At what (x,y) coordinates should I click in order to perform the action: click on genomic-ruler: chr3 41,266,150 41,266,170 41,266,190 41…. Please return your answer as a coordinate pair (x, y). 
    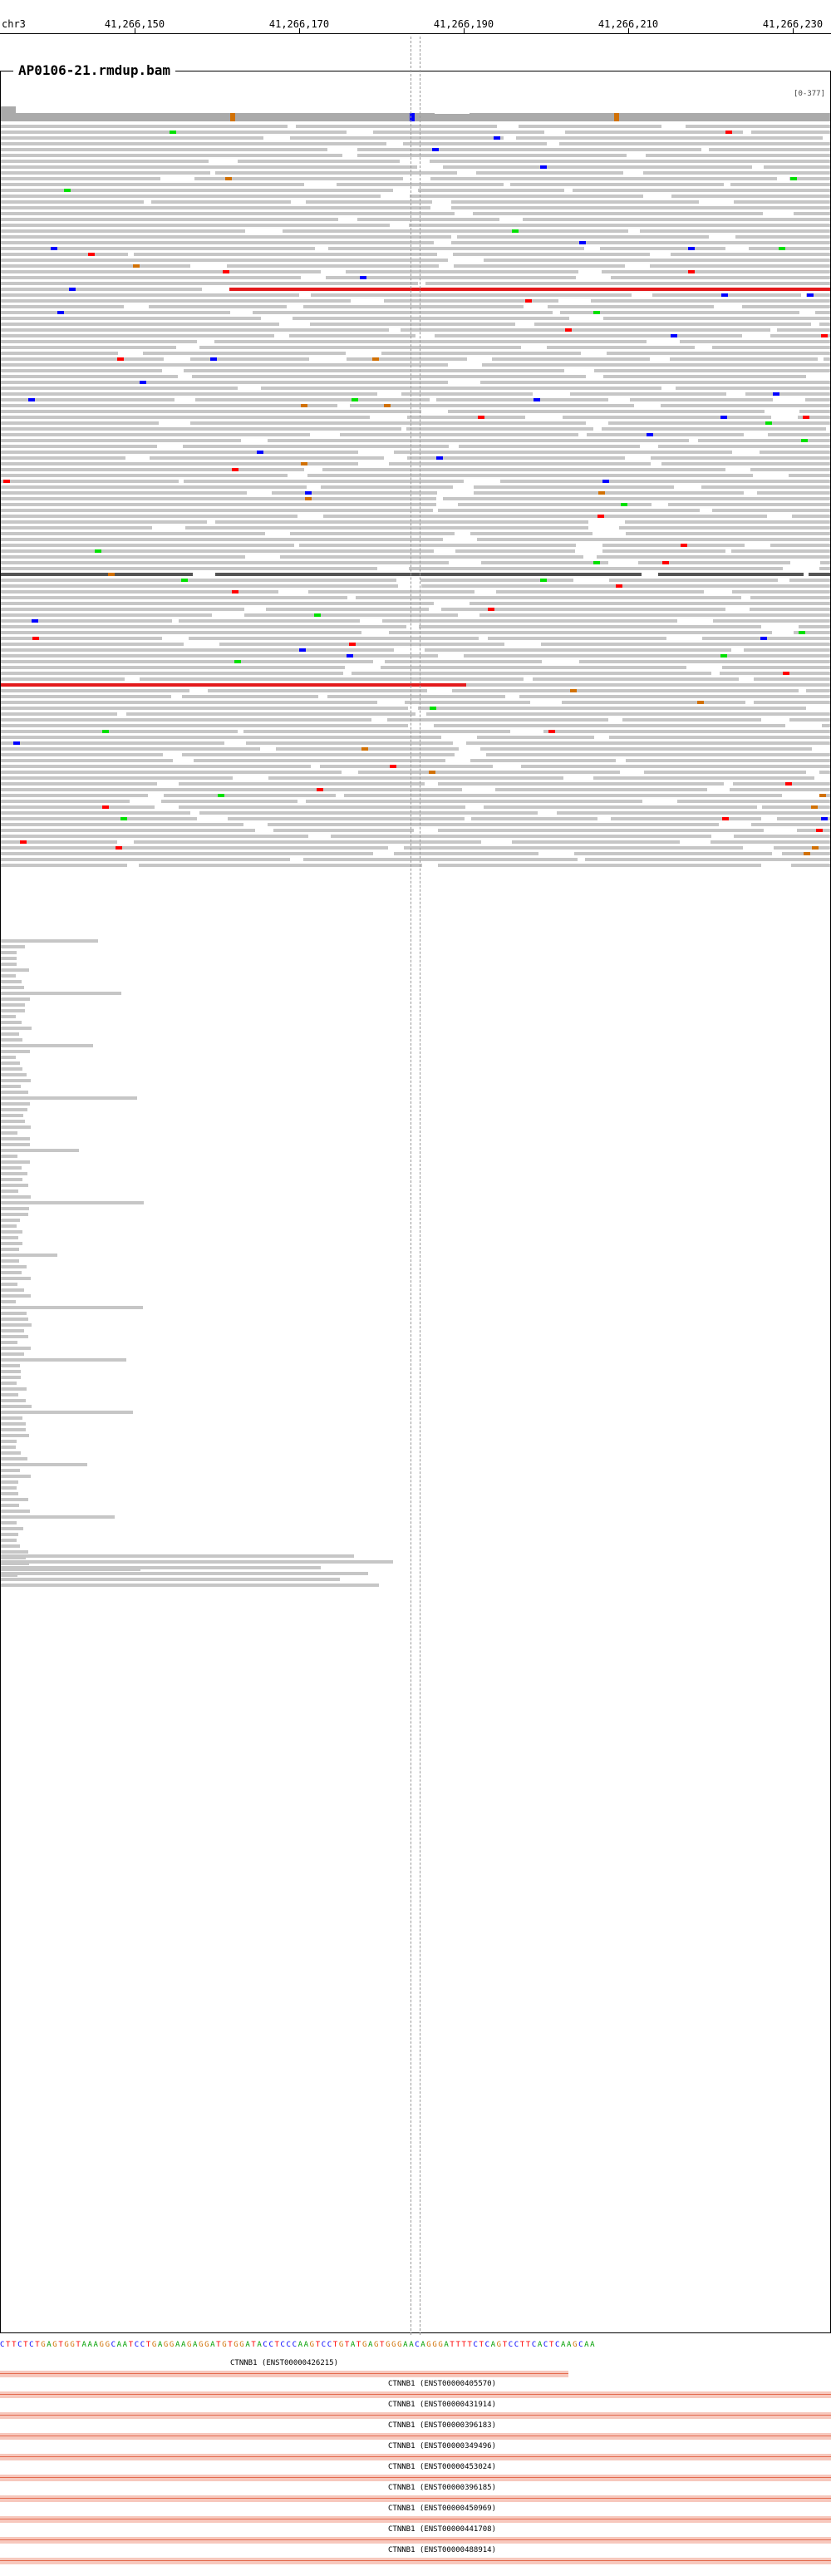
    Looking at the image, I should click on (415, 17).